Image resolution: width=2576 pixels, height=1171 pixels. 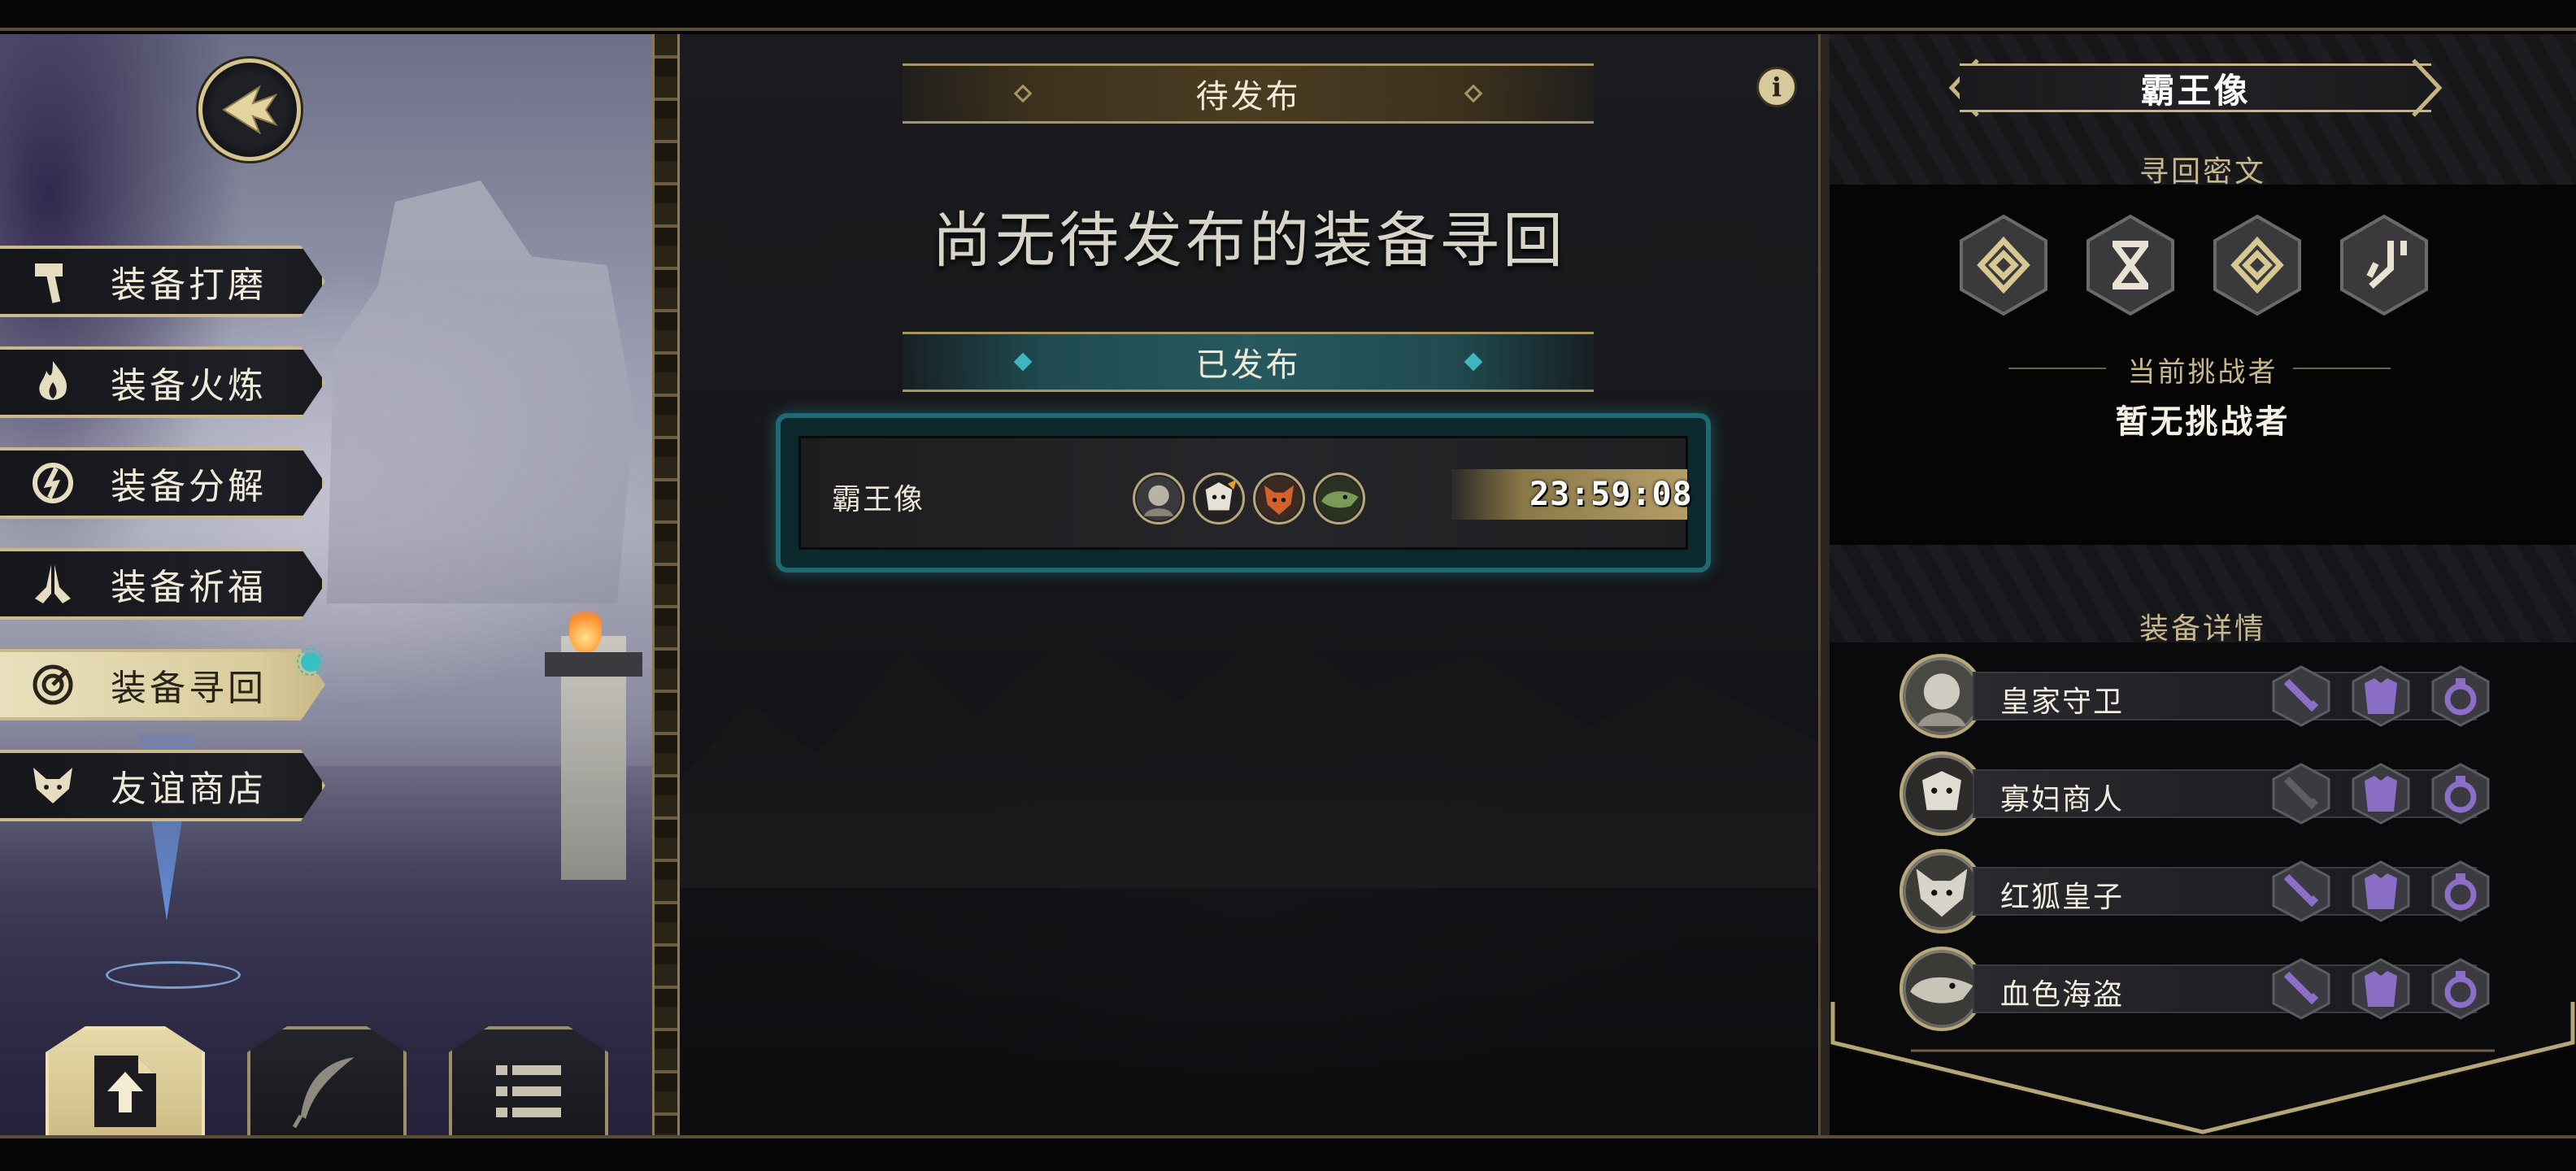 I want to click on menu-item-grind: 装备打磨, so click(x=163, y=282).